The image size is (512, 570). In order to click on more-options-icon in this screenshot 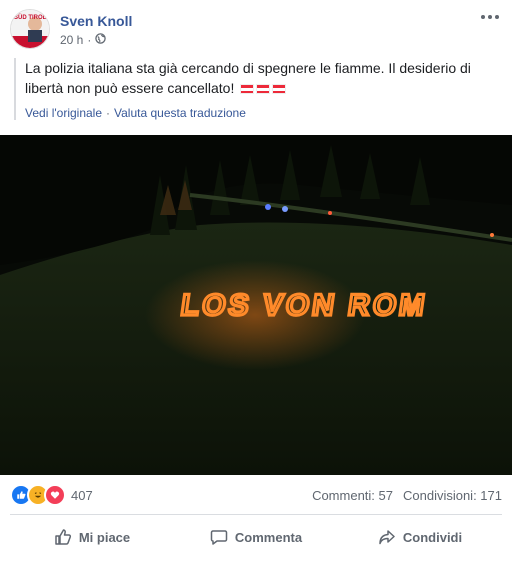, I will do `click(490, 17)`.